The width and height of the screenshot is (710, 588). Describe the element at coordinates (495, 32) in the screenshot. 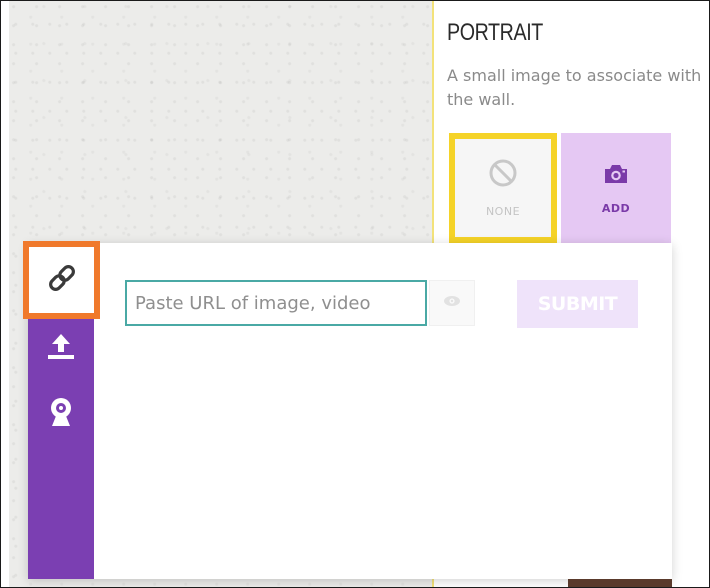

I see `portrait-title: PORTRAIT` at that location.